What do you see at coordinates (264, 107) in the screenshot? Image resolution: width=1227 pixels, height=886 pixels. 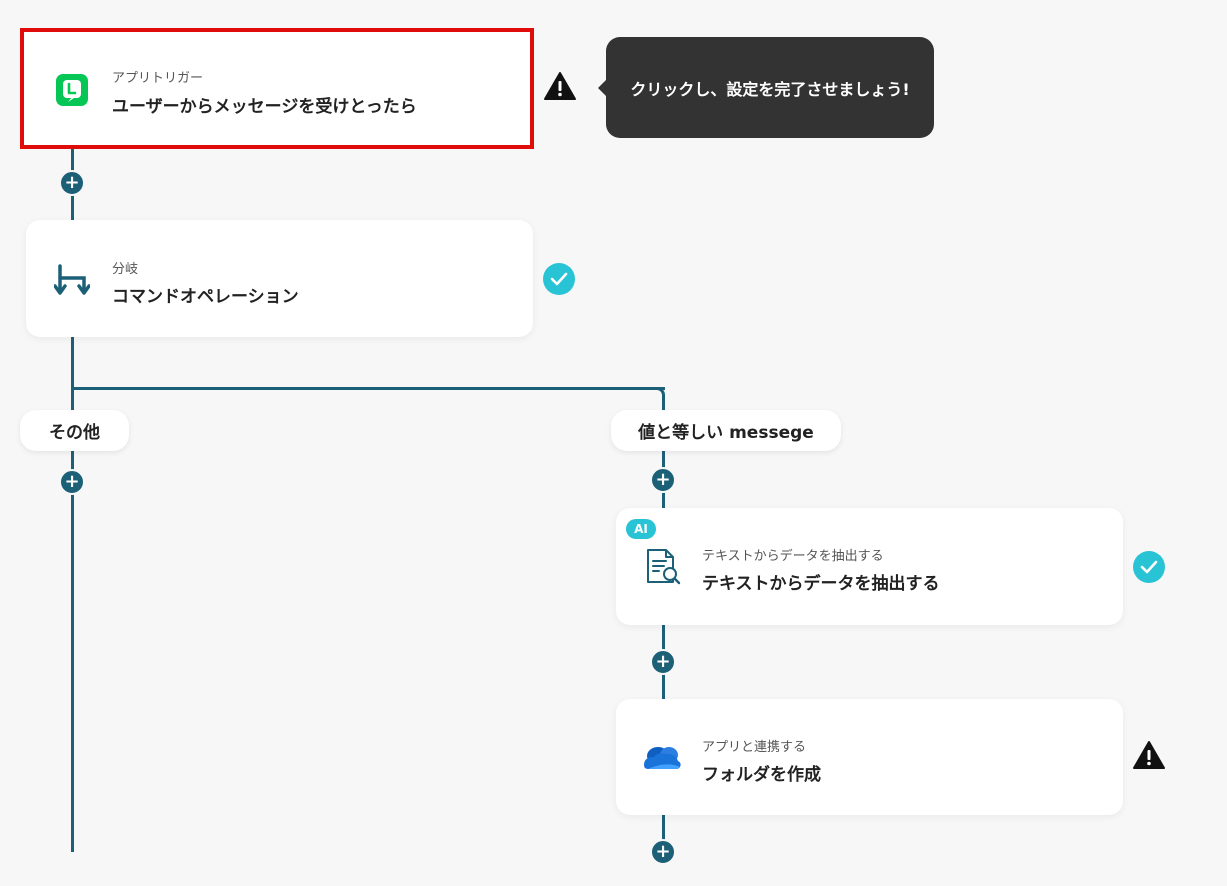 I see `trigger-title: ユーザーからメッセージを受けとったら` at bounding box center [264, 107].